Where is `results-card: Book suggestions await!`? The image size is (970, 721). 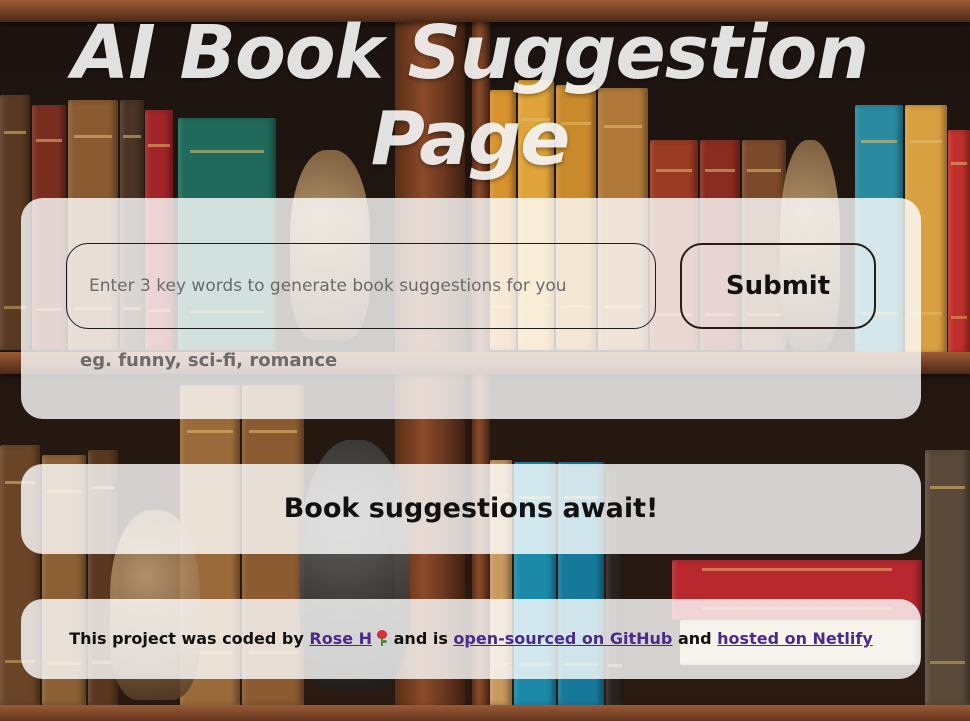
results-card: Book suggestions await! is located at coordinates (471, 509).